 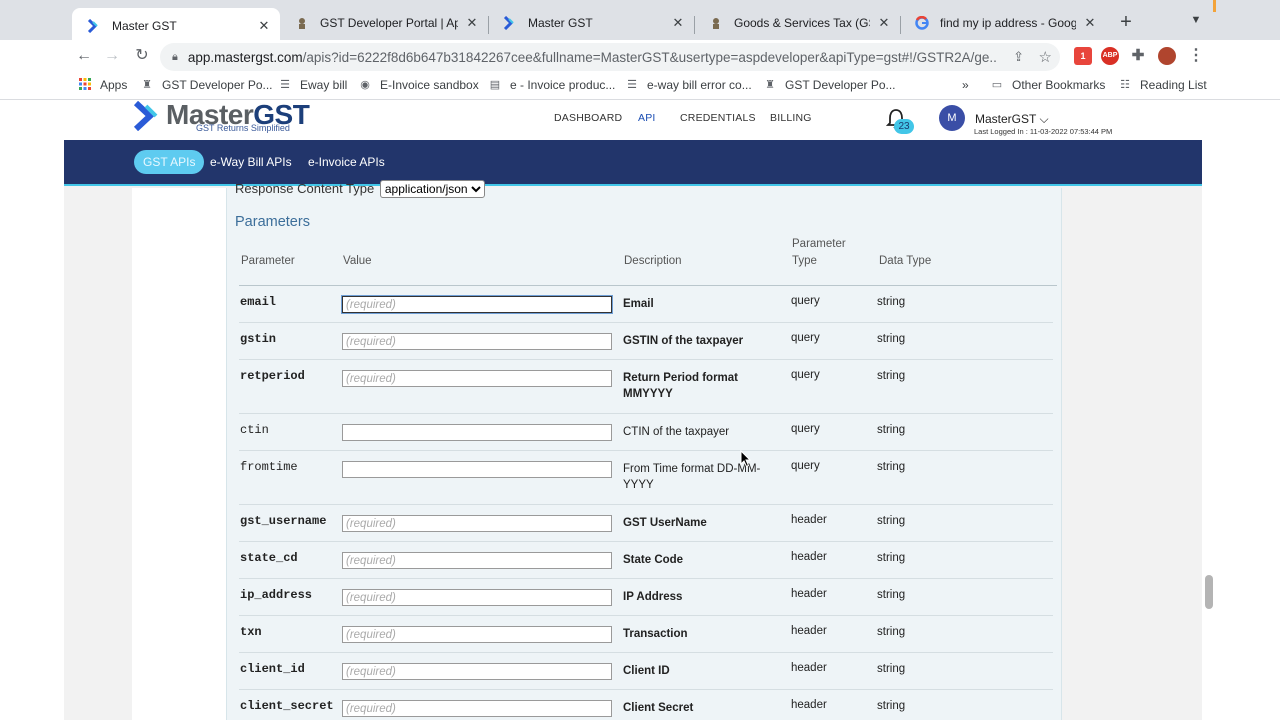 I want to click on notification-count-badge: 23, so click(x=904, y=126).